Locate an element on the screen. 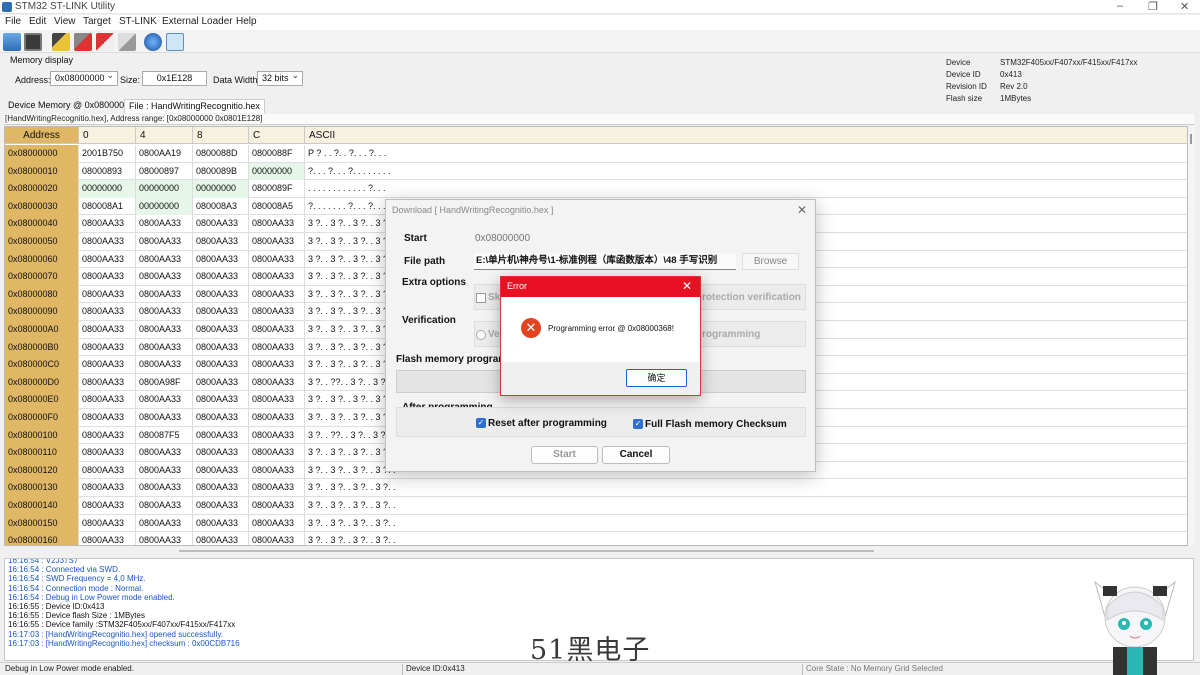  connect-icon is located at coordinates (61, 42).